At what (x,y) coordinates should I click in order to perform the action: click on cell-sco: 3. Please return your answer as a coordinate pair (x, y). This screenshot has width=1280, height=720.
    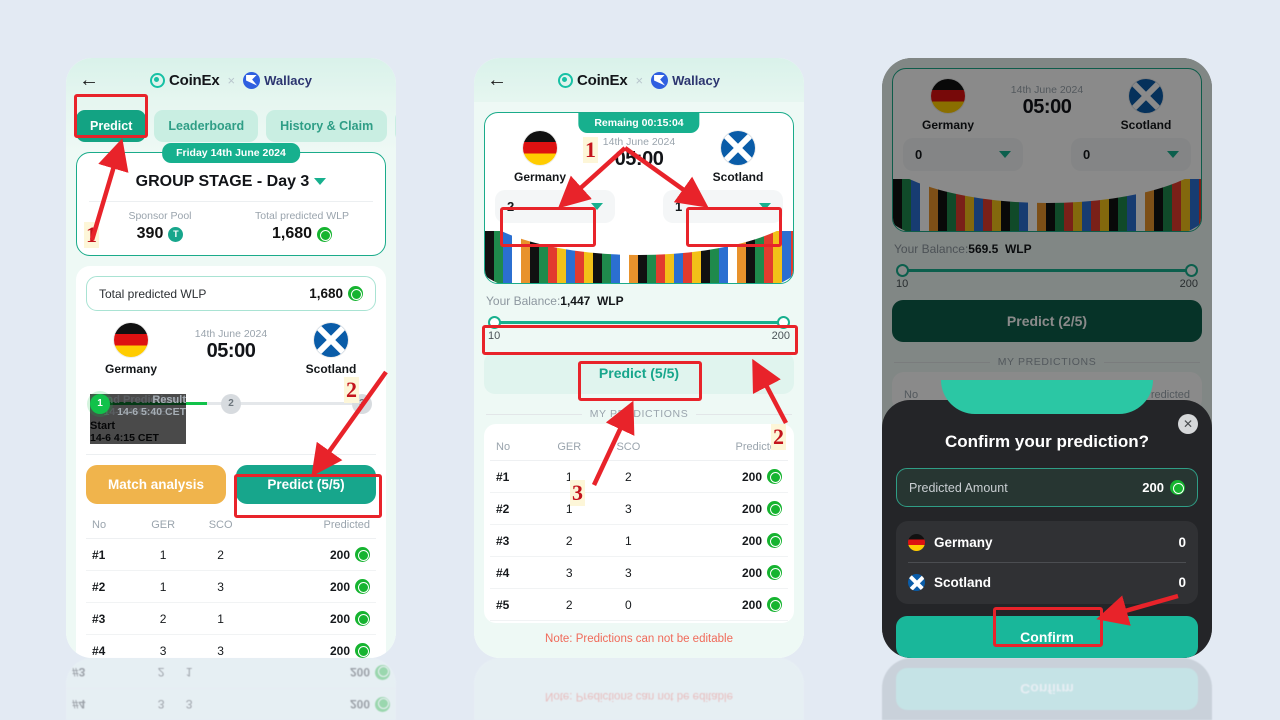
    Looking at the image, I should click on (220, 646).